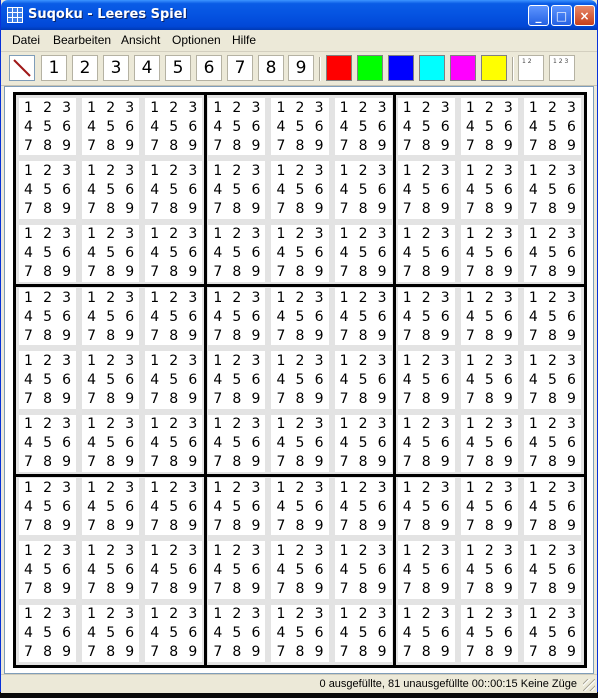 This screenshot has height=698, width=598. Describe the element at coordinates (401, 68) in the screenshot. I see `color-blue-button` at that location.